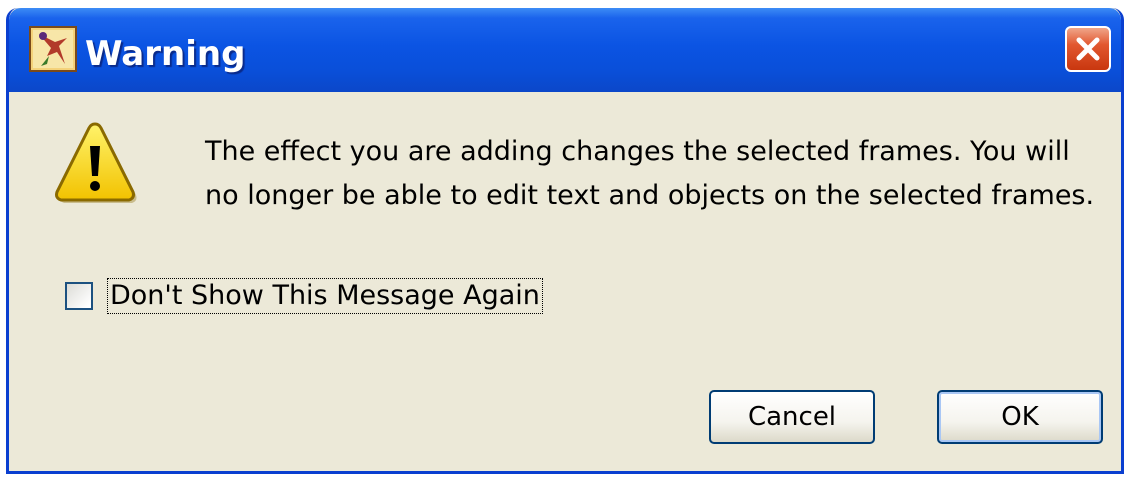 The height and width of the screenshot is (479, 1130). I want to click on cancel-button: Cancel, so click(792, 417).